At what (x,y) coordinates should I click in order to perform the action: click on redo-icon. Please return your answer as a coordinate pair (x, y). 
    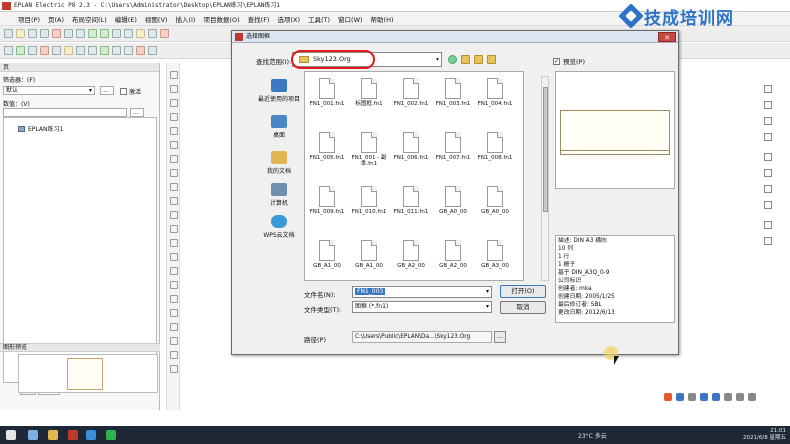
    Looking at the image, I should click on (104, 33).